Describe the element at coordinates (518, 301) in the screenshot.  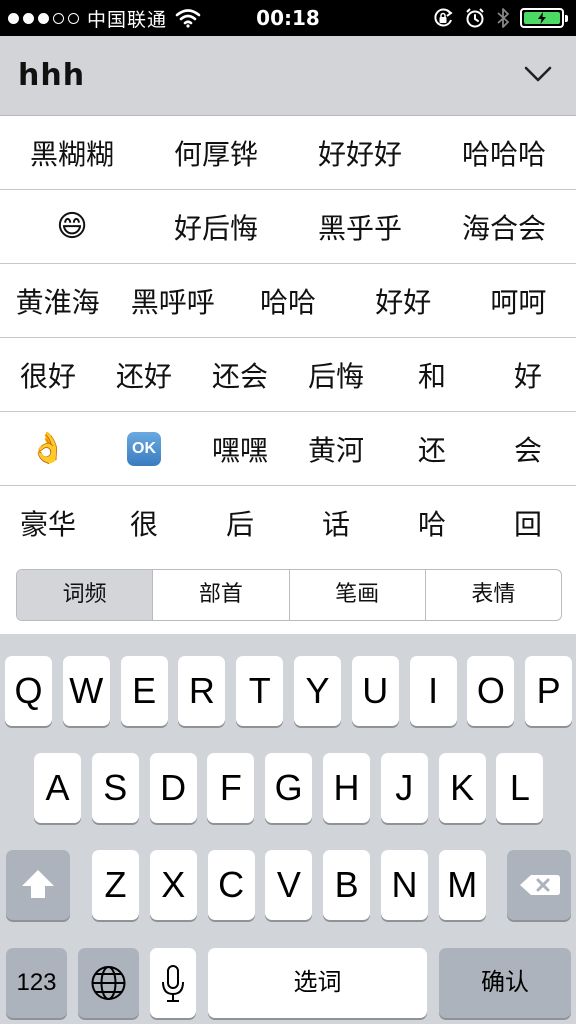
I see `candidate-word: 呵呵` at that location.